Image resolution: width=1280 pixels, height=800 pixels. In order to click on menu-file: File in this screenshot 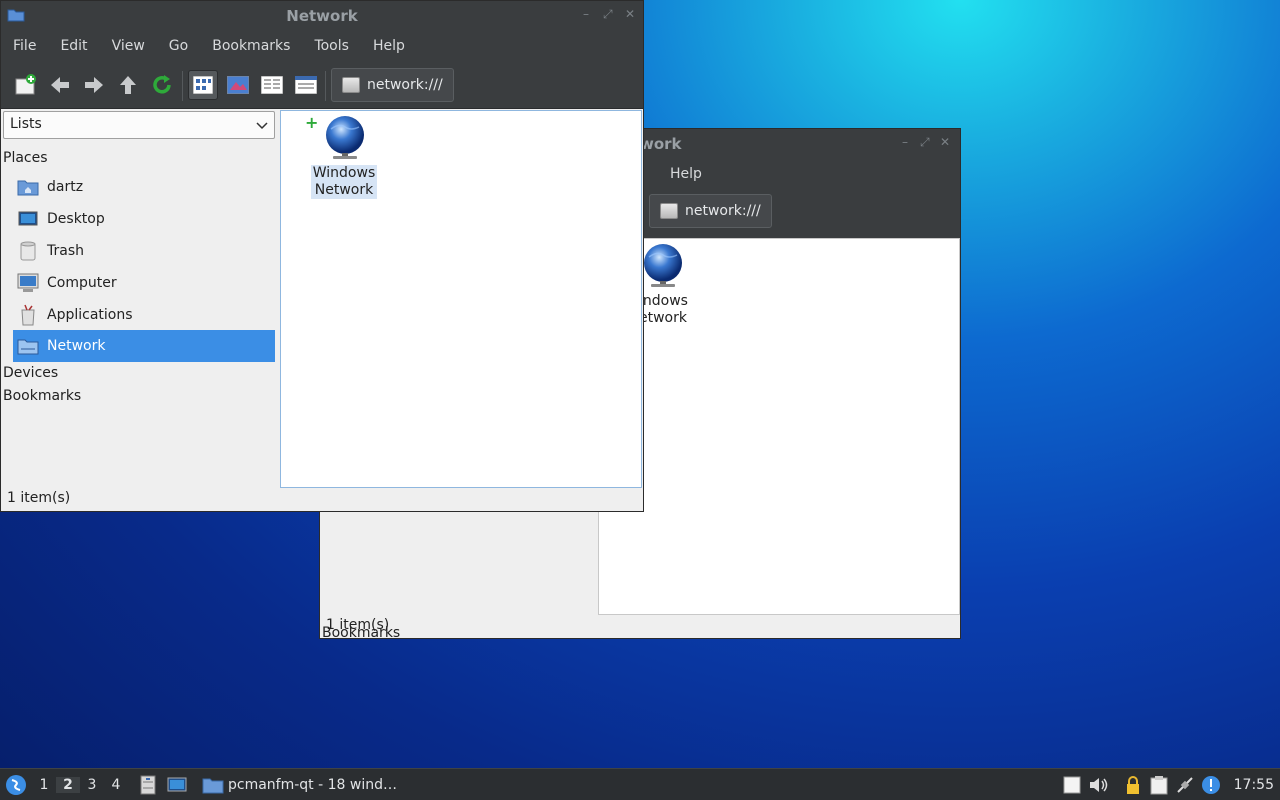, I will do `click(23, 46)`.